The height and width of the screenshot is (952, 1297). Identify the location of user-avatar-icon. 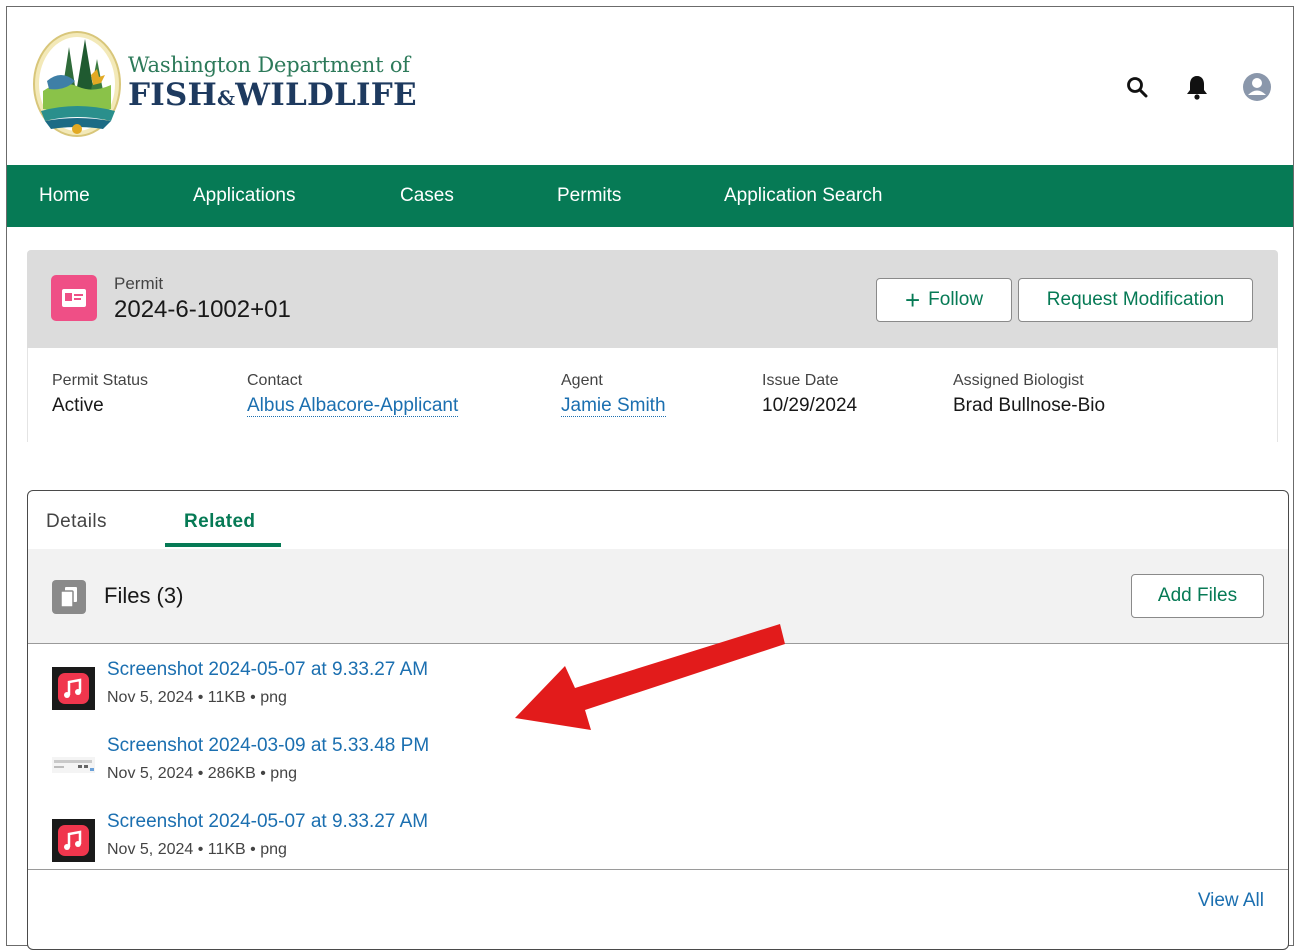
(1257, 87).